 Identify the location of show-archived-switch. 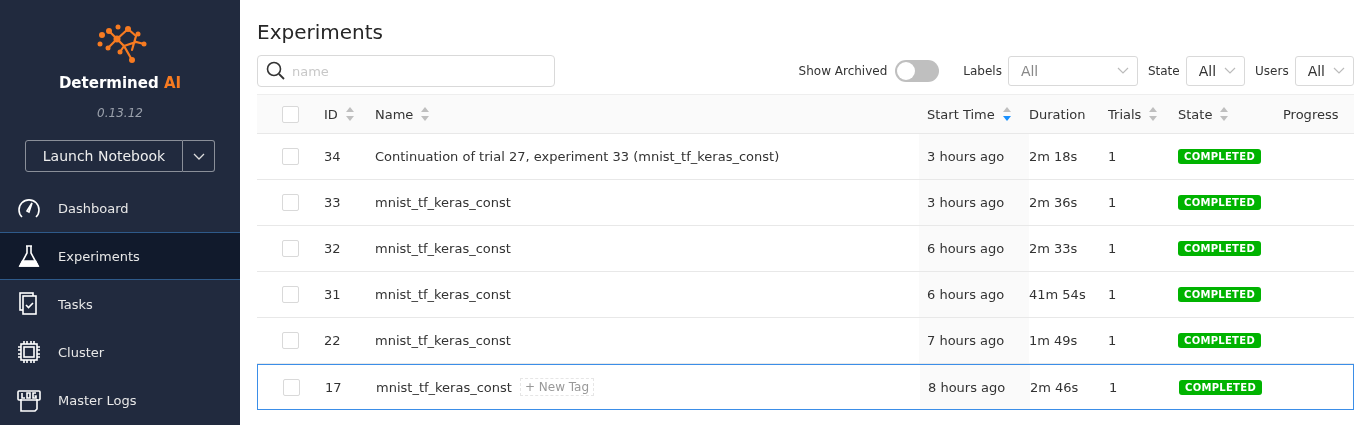
(917, 71).